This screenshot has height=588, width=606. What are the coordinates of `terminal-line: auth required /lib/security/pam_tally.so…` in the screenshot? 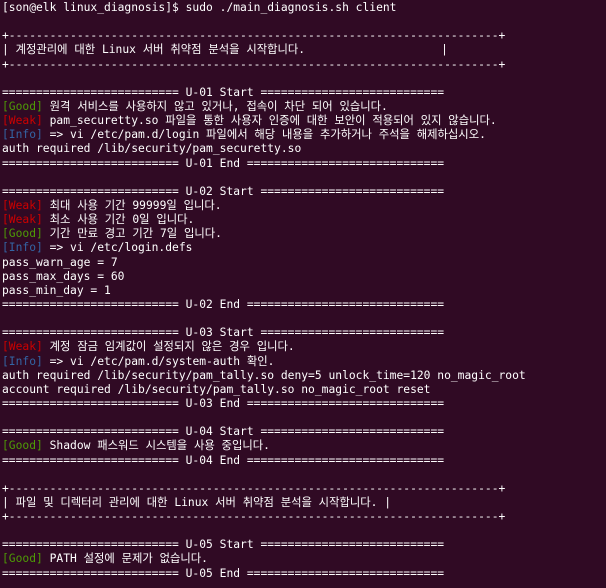 It's located at (304, 376).